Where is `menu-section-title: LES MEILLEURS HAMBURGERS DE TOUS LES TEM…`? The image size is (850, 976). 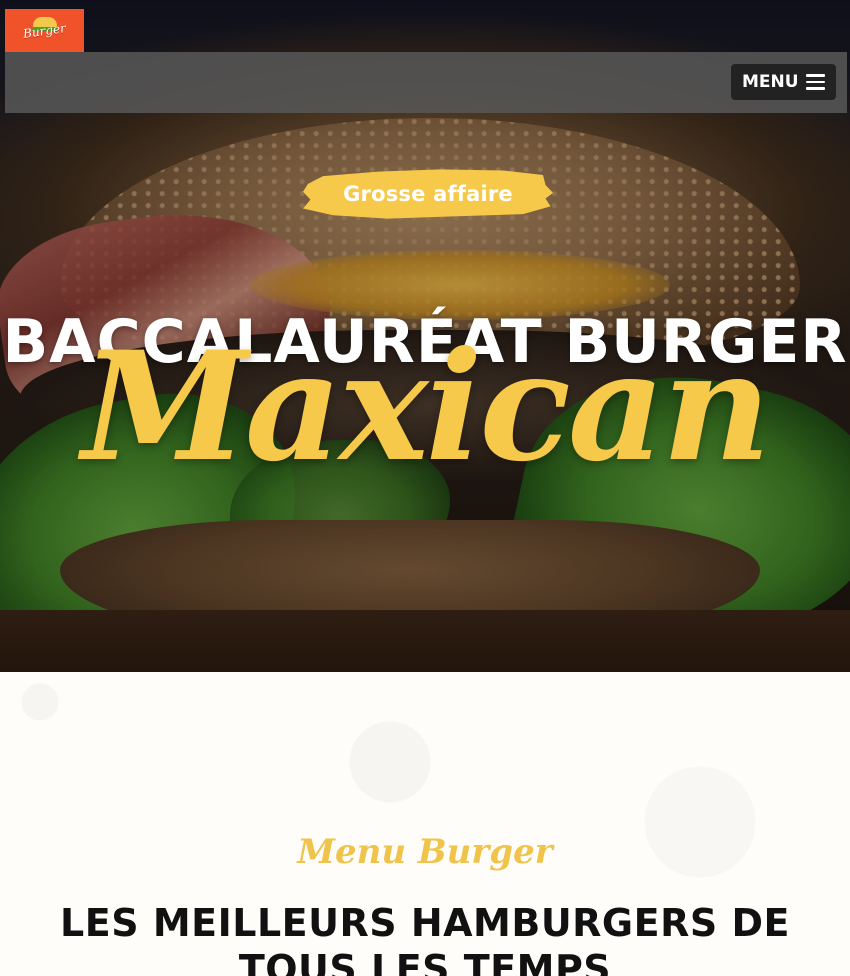
menu-section-title: LES MEILLEURS HAMBURGERS DE TOUS LES TEM… is located at coordinates (425, 938).